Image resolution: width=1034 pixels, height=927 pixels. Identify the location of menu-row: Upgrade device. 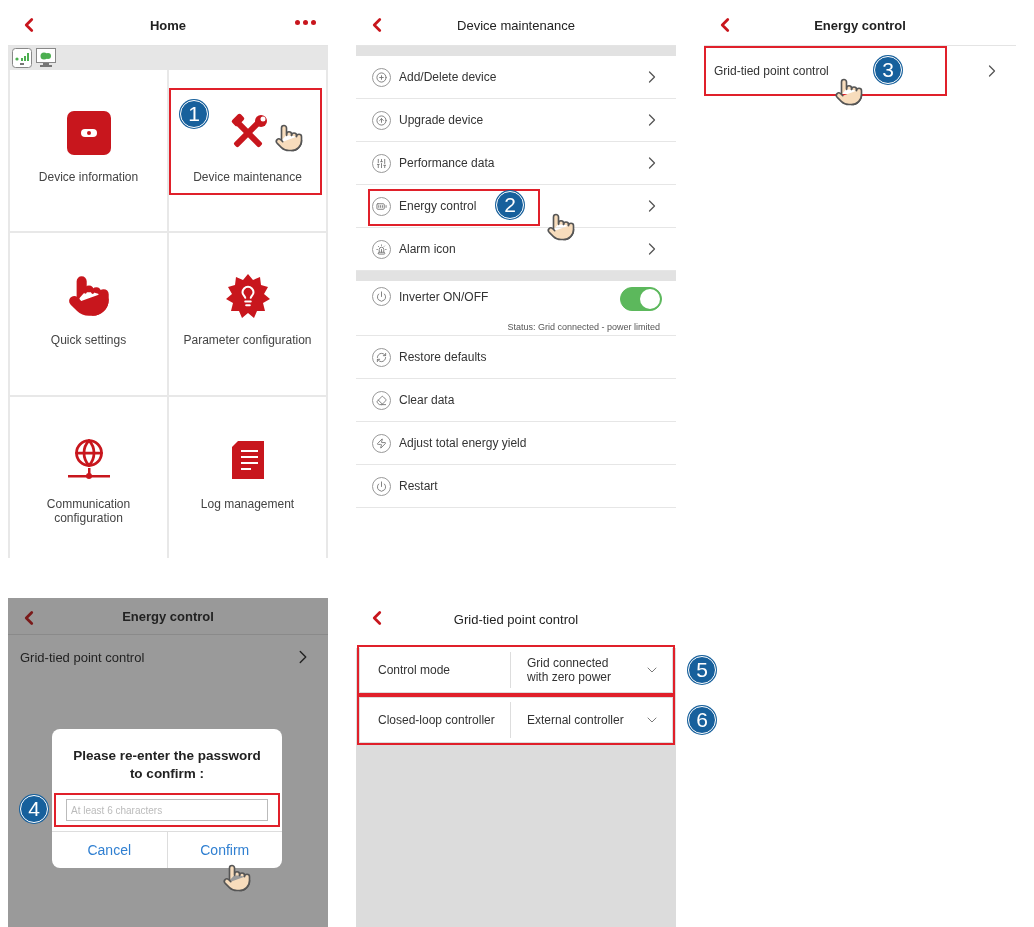
(516, 120).